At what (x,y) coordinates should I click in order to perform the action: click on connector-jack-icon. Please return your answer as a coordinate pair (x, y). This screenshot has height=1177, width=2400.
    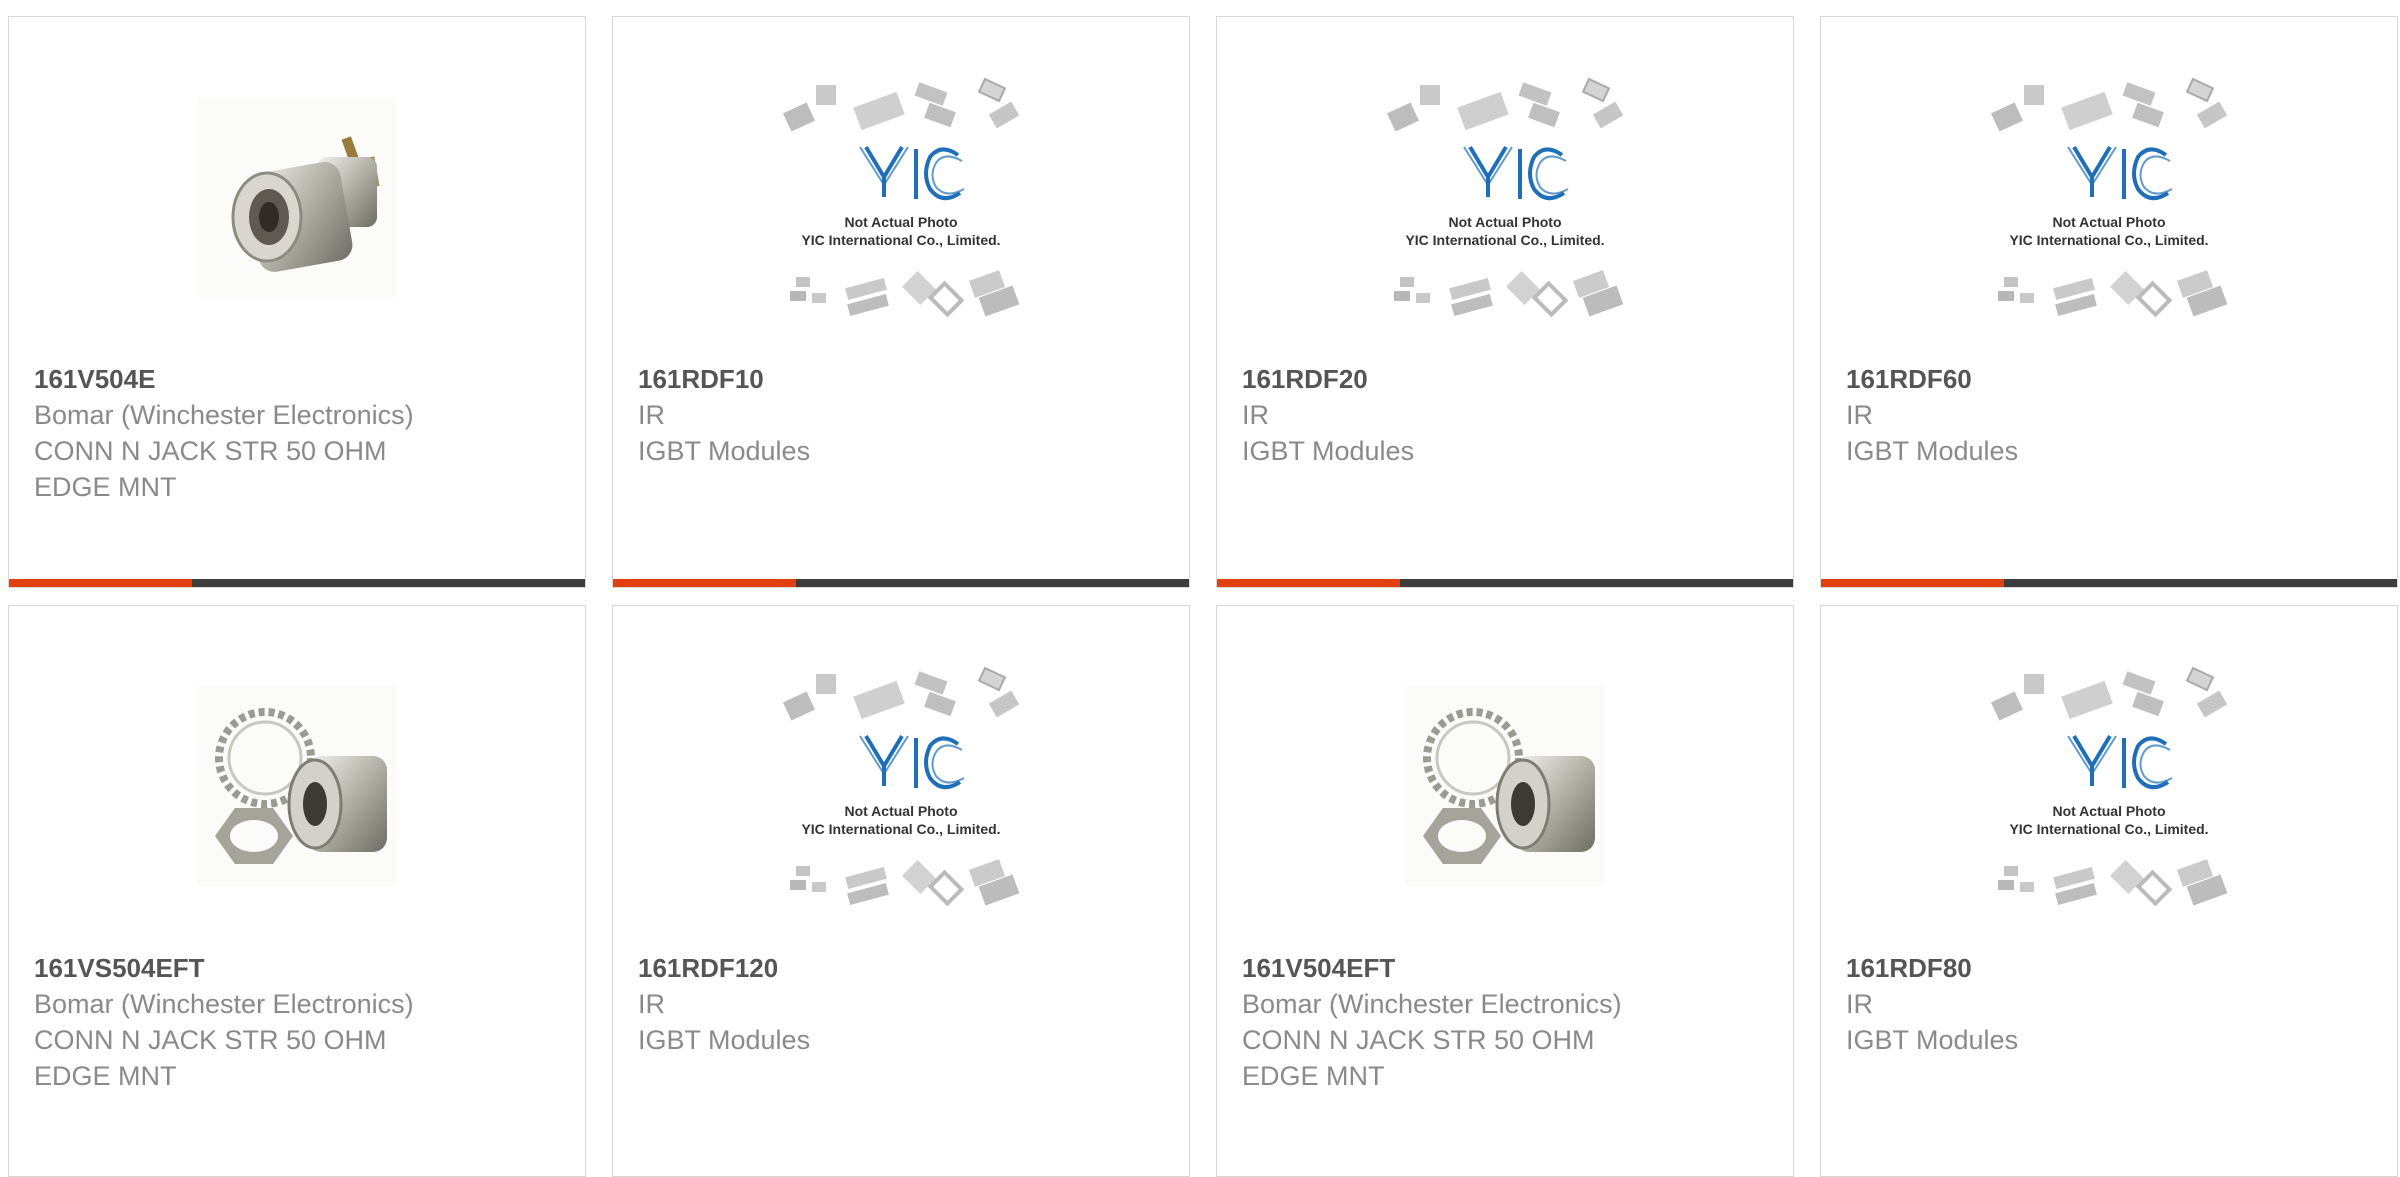
    Looking at the image, I should click on (297, 197).